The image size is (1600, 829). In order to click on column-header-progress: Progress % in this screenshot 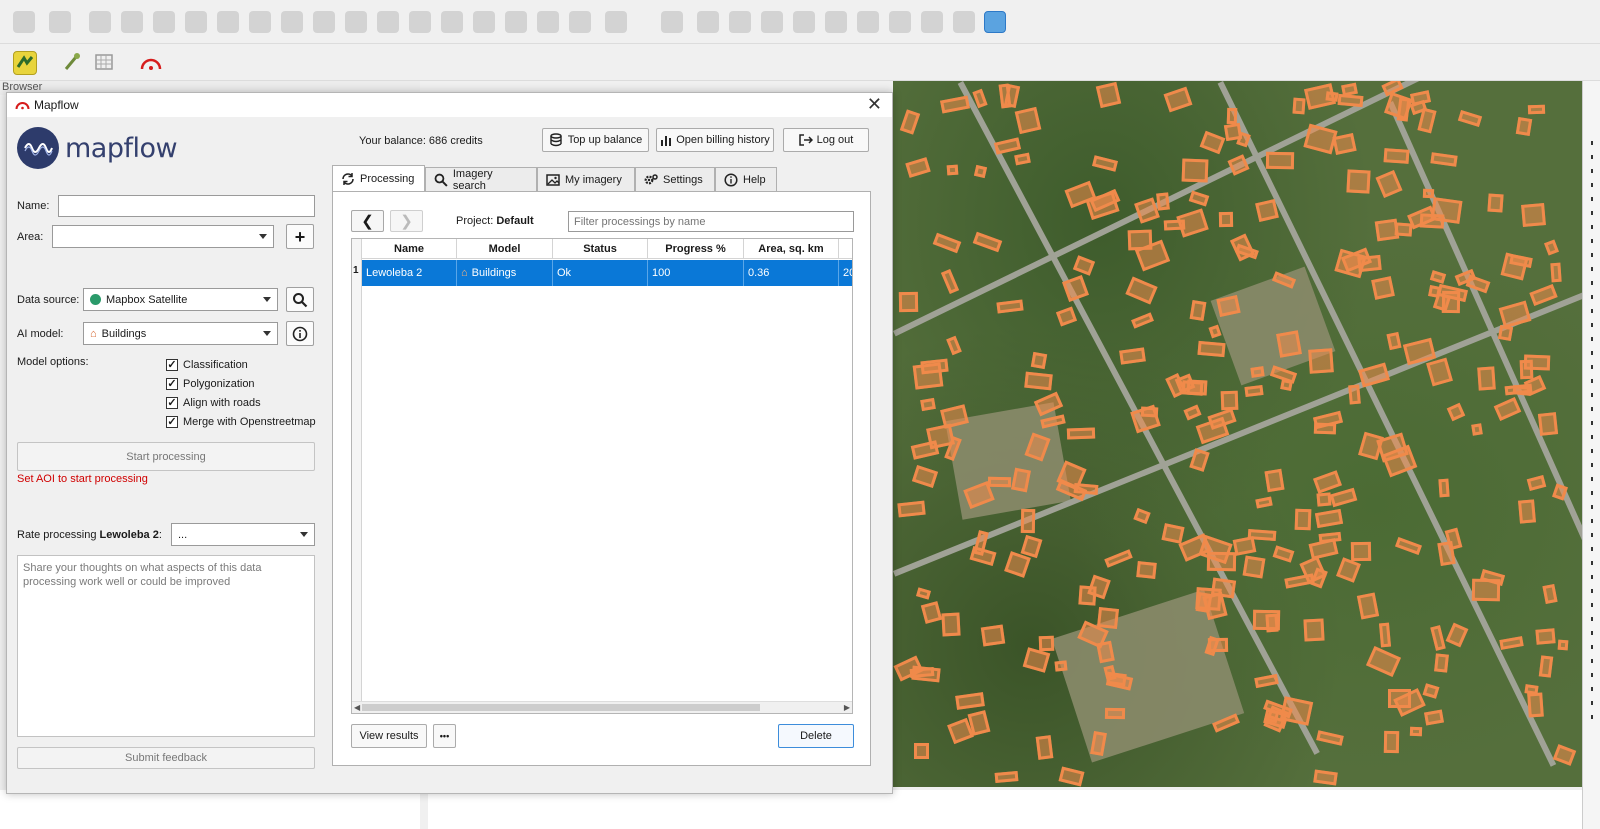, I will do `click(696, 249)`.